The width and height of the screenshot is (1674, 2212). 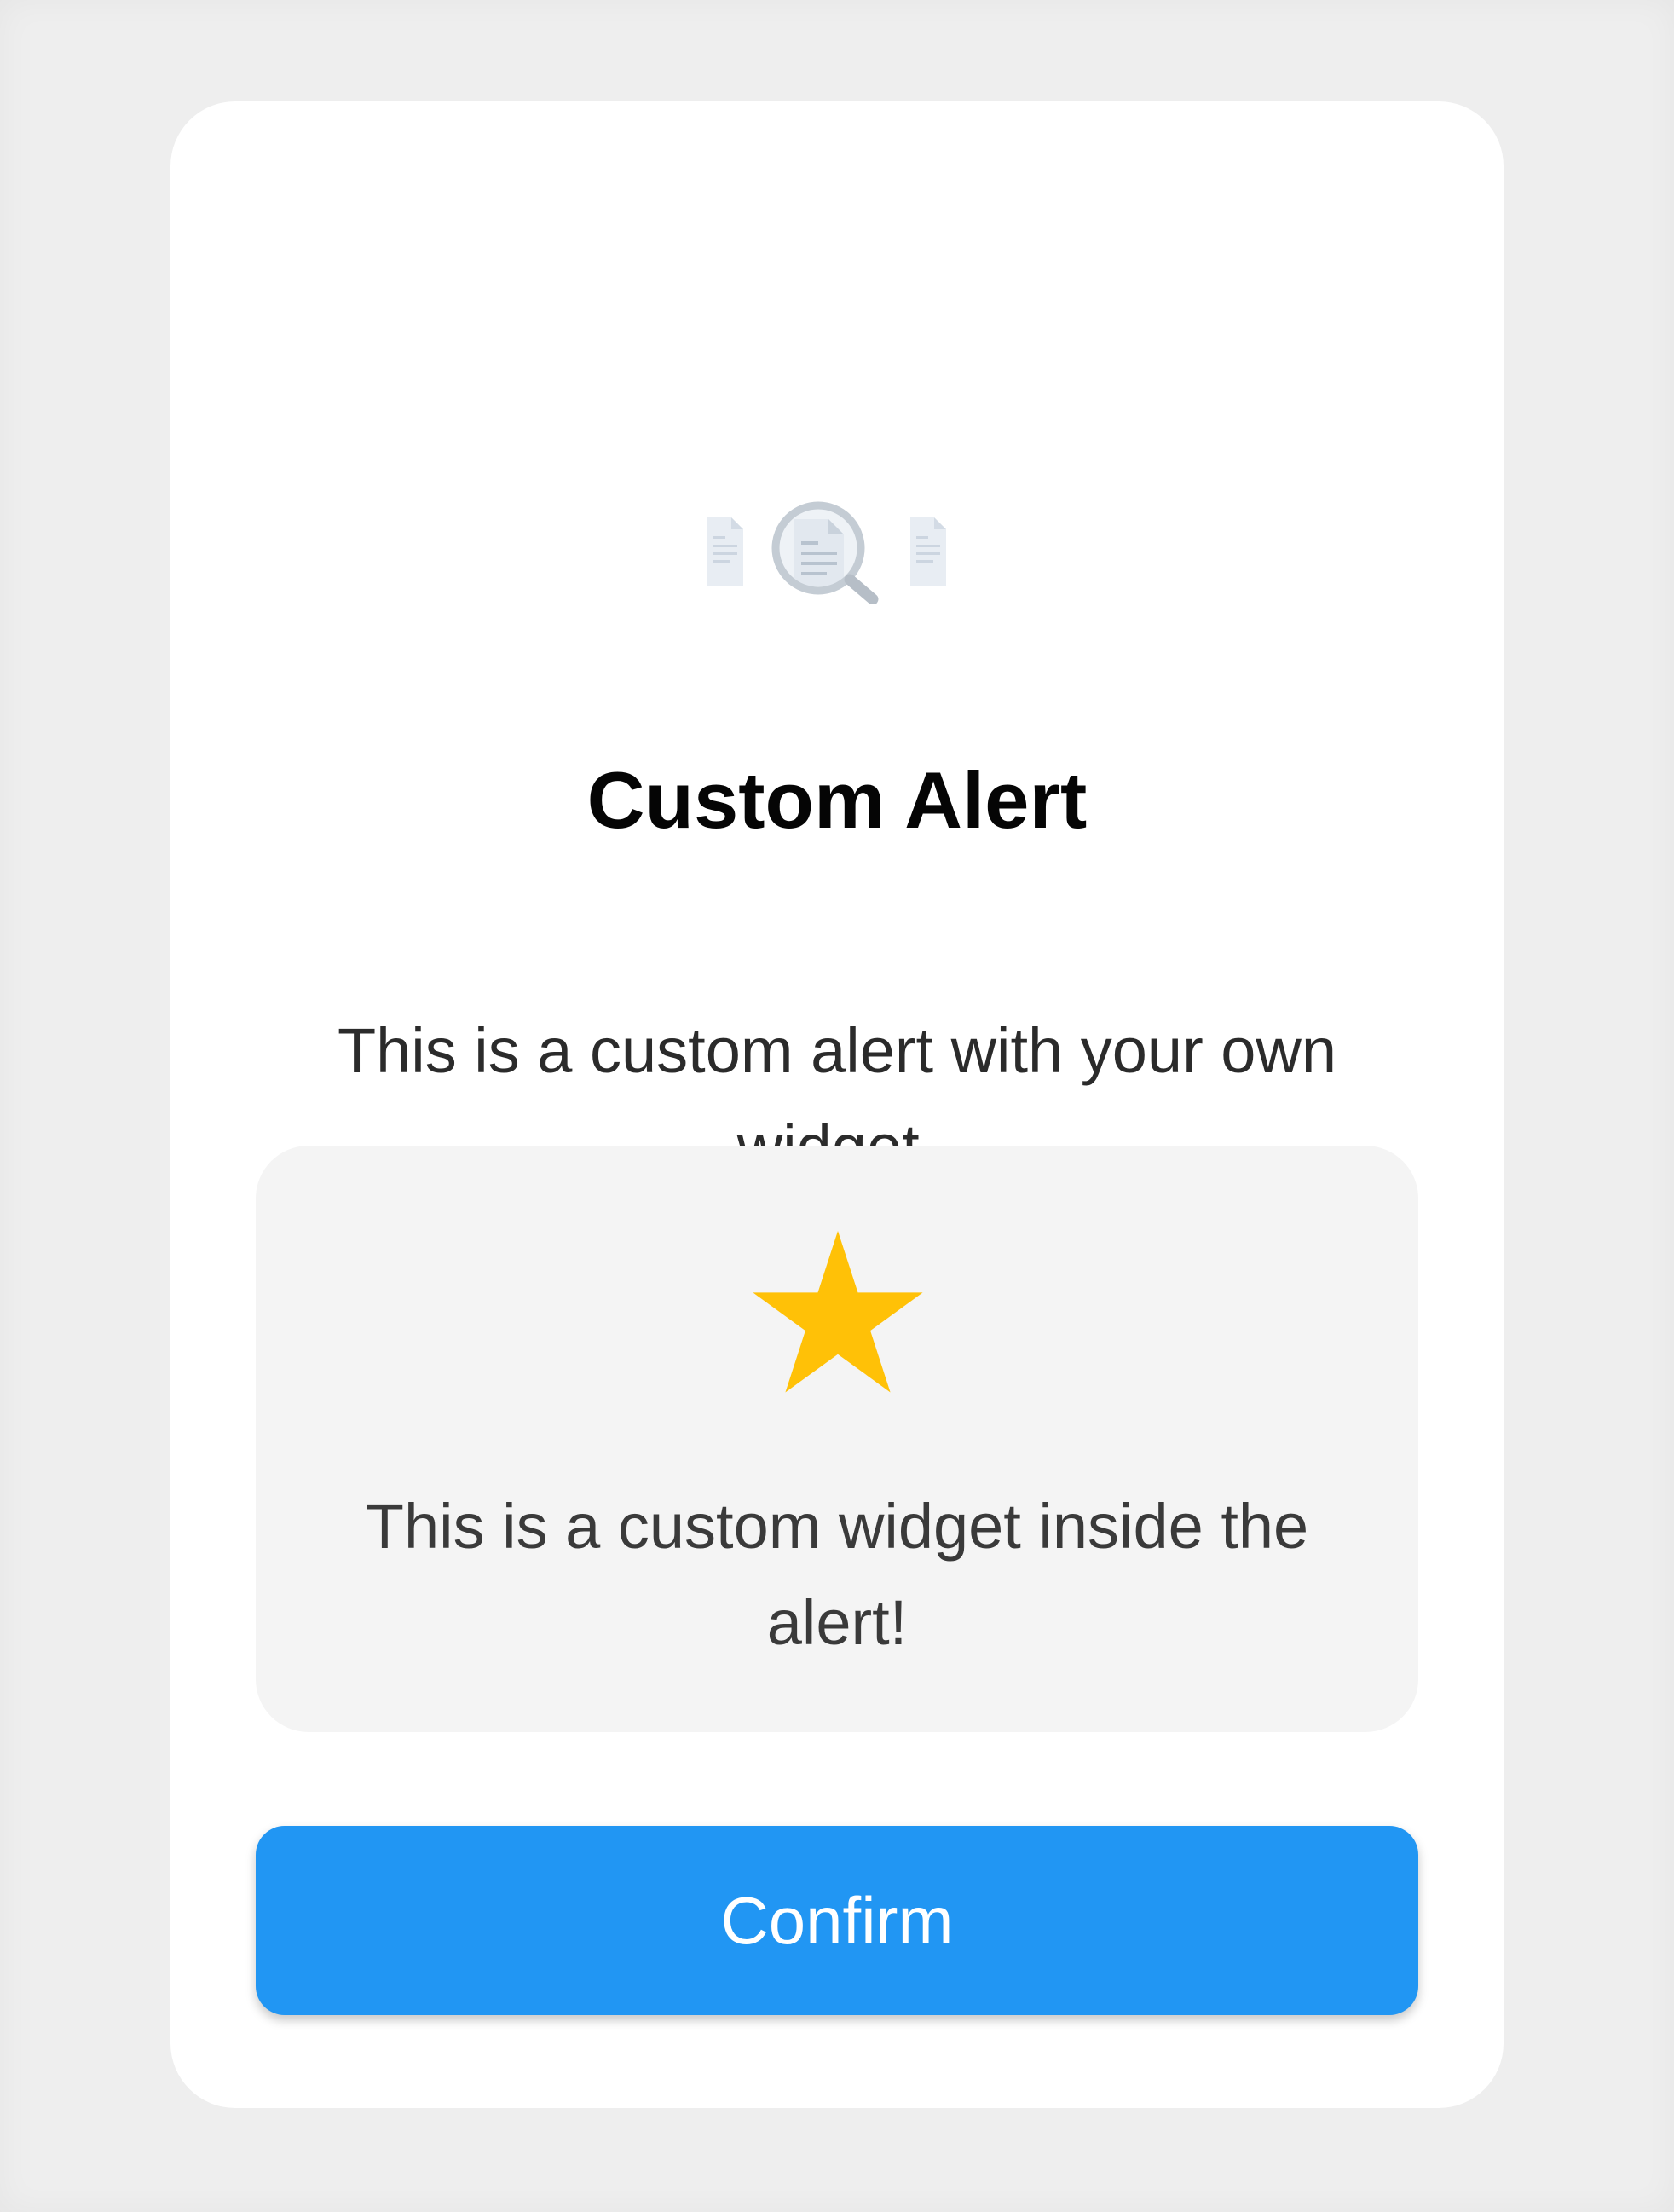 I want to click on confirm-button: Confirm, so click(x=837, y=1920).